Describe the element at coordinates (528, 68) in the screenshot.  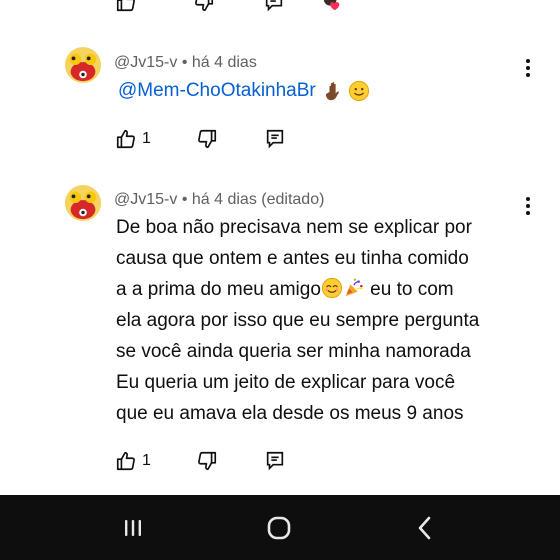
I see `more-options-icon` at that location.